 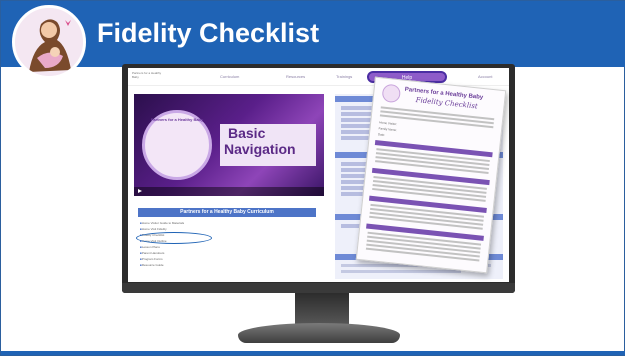 I want to click on monitor-chin, so click(x=318, y=288).